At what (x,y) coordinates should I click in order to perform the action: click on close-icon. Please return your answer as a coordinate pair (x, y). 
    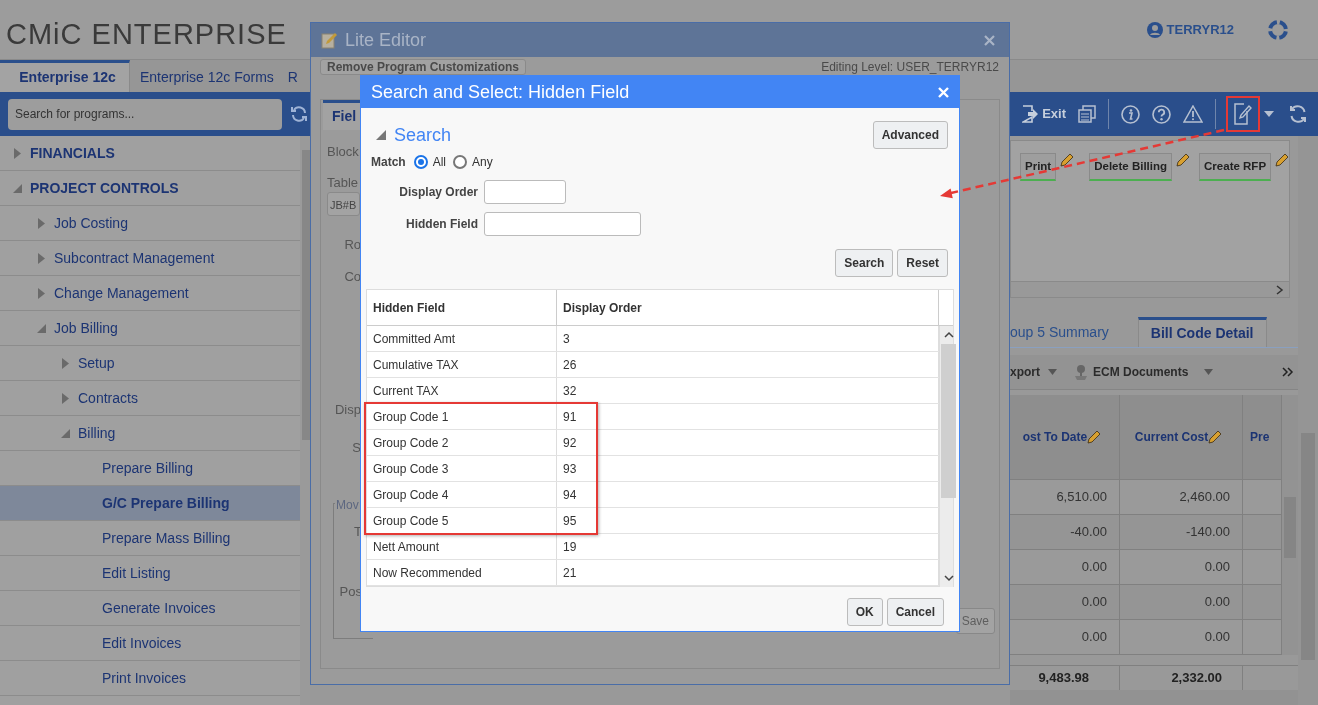
    Looking at the image, I should click on (989, 40).